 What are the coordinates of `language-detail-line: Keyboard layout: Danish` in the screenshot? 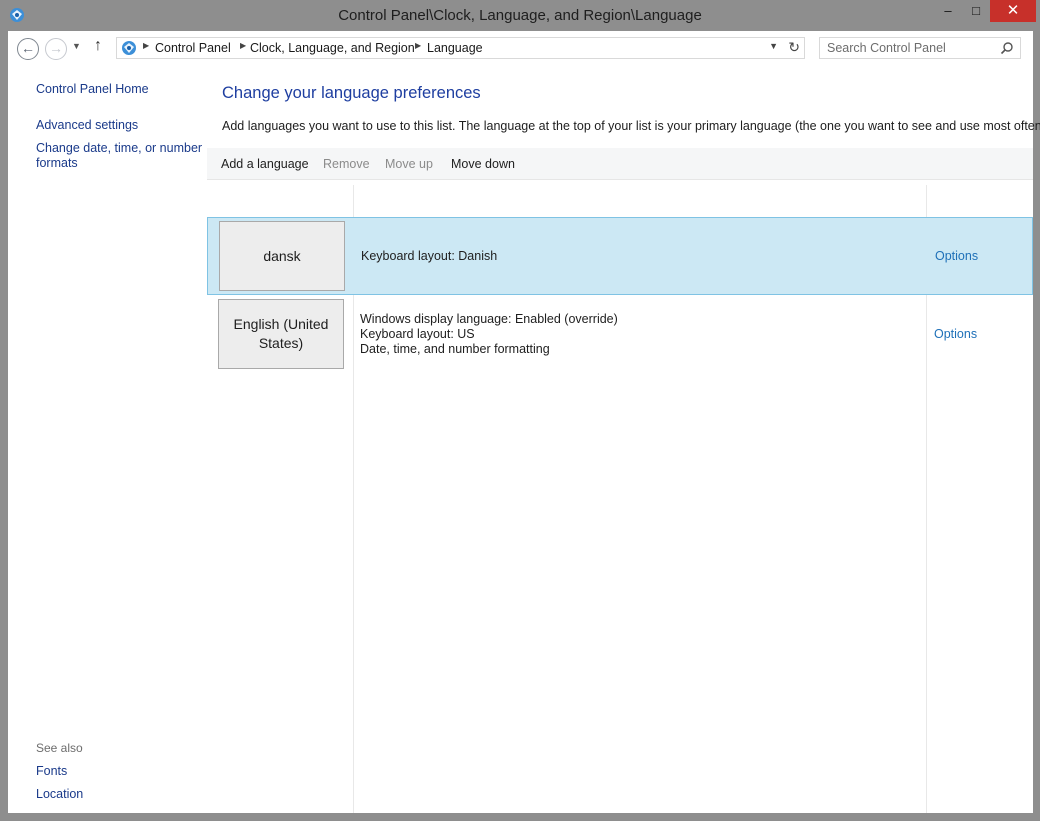 It's located at (429, 256).